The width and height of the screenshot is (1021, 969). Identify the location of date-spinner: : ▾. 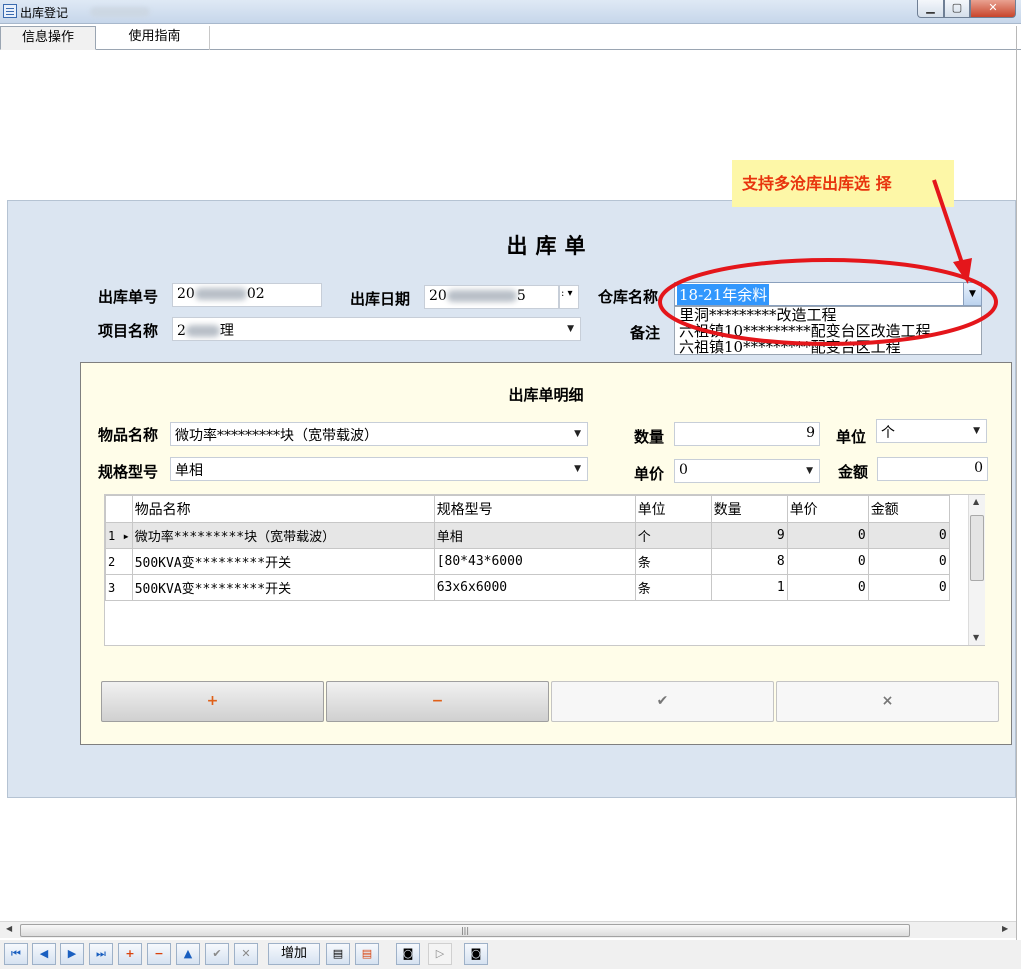
(569, 297).